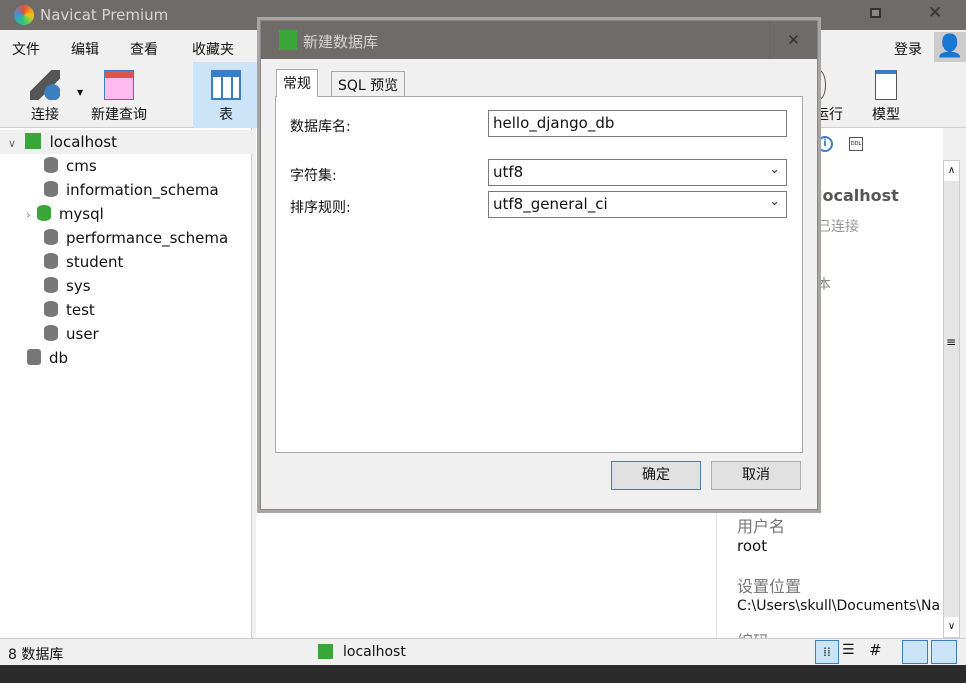 This screenshot has width=966, height=683. What do you see at coordinates (825, 144) in the screenshot?
I see `info-icon: i` at bounding box center [825, 144].